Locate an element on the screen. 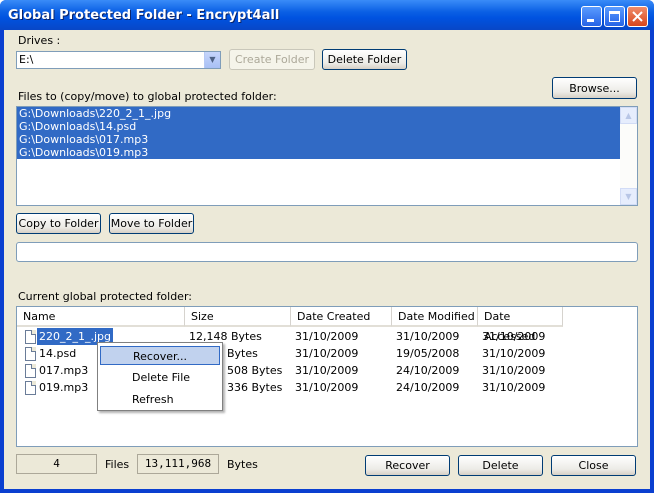 The height and width of the screenshot is (493, 654). file-modified: 31/10/2009 is located at coordinates (428, 336).